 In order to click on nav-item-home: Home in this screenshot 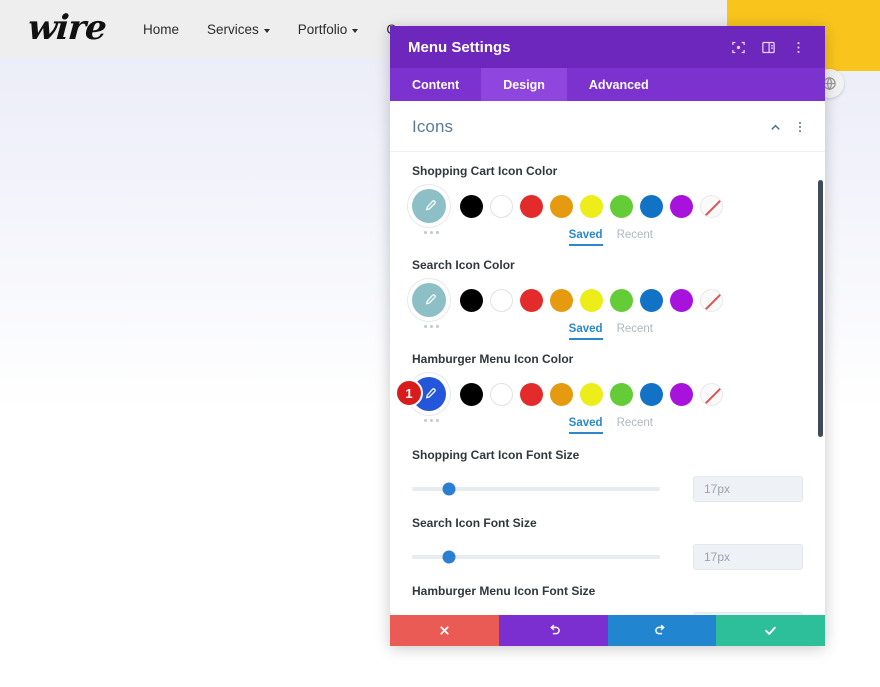, I will do `click(161, 29)`.